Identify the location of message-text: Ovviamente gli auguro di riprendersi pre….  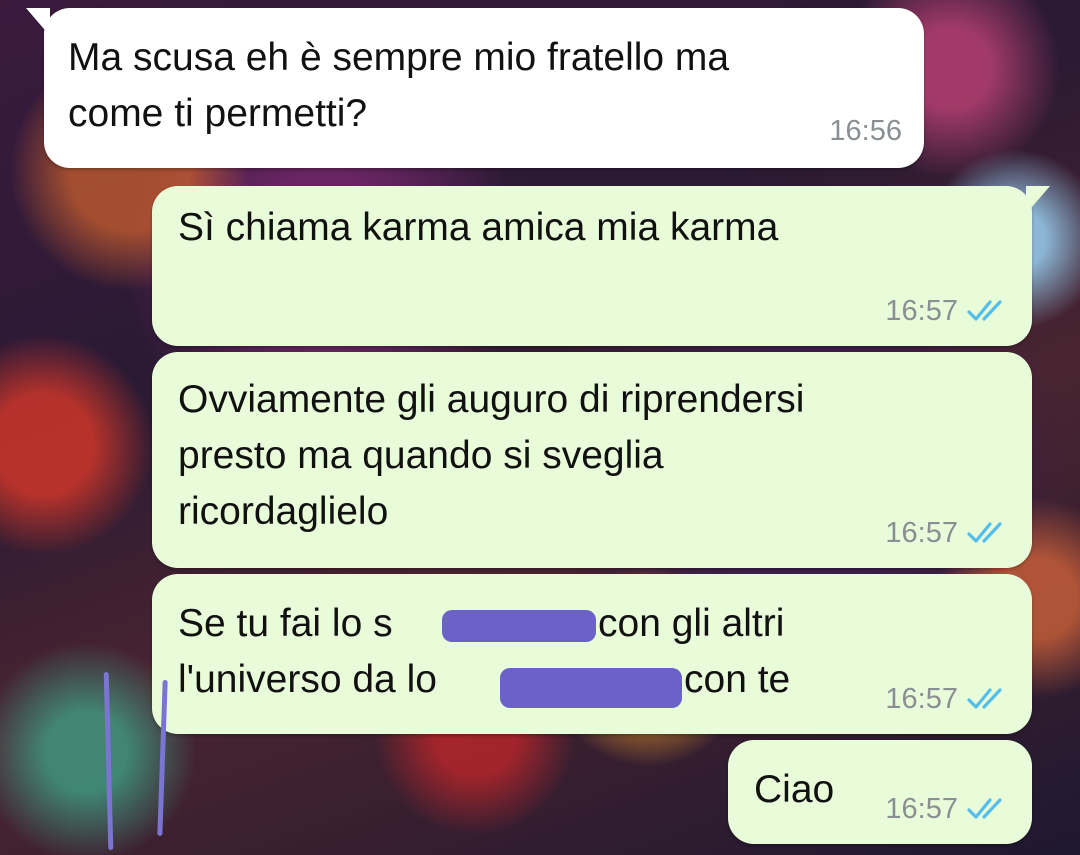
(491, 455).